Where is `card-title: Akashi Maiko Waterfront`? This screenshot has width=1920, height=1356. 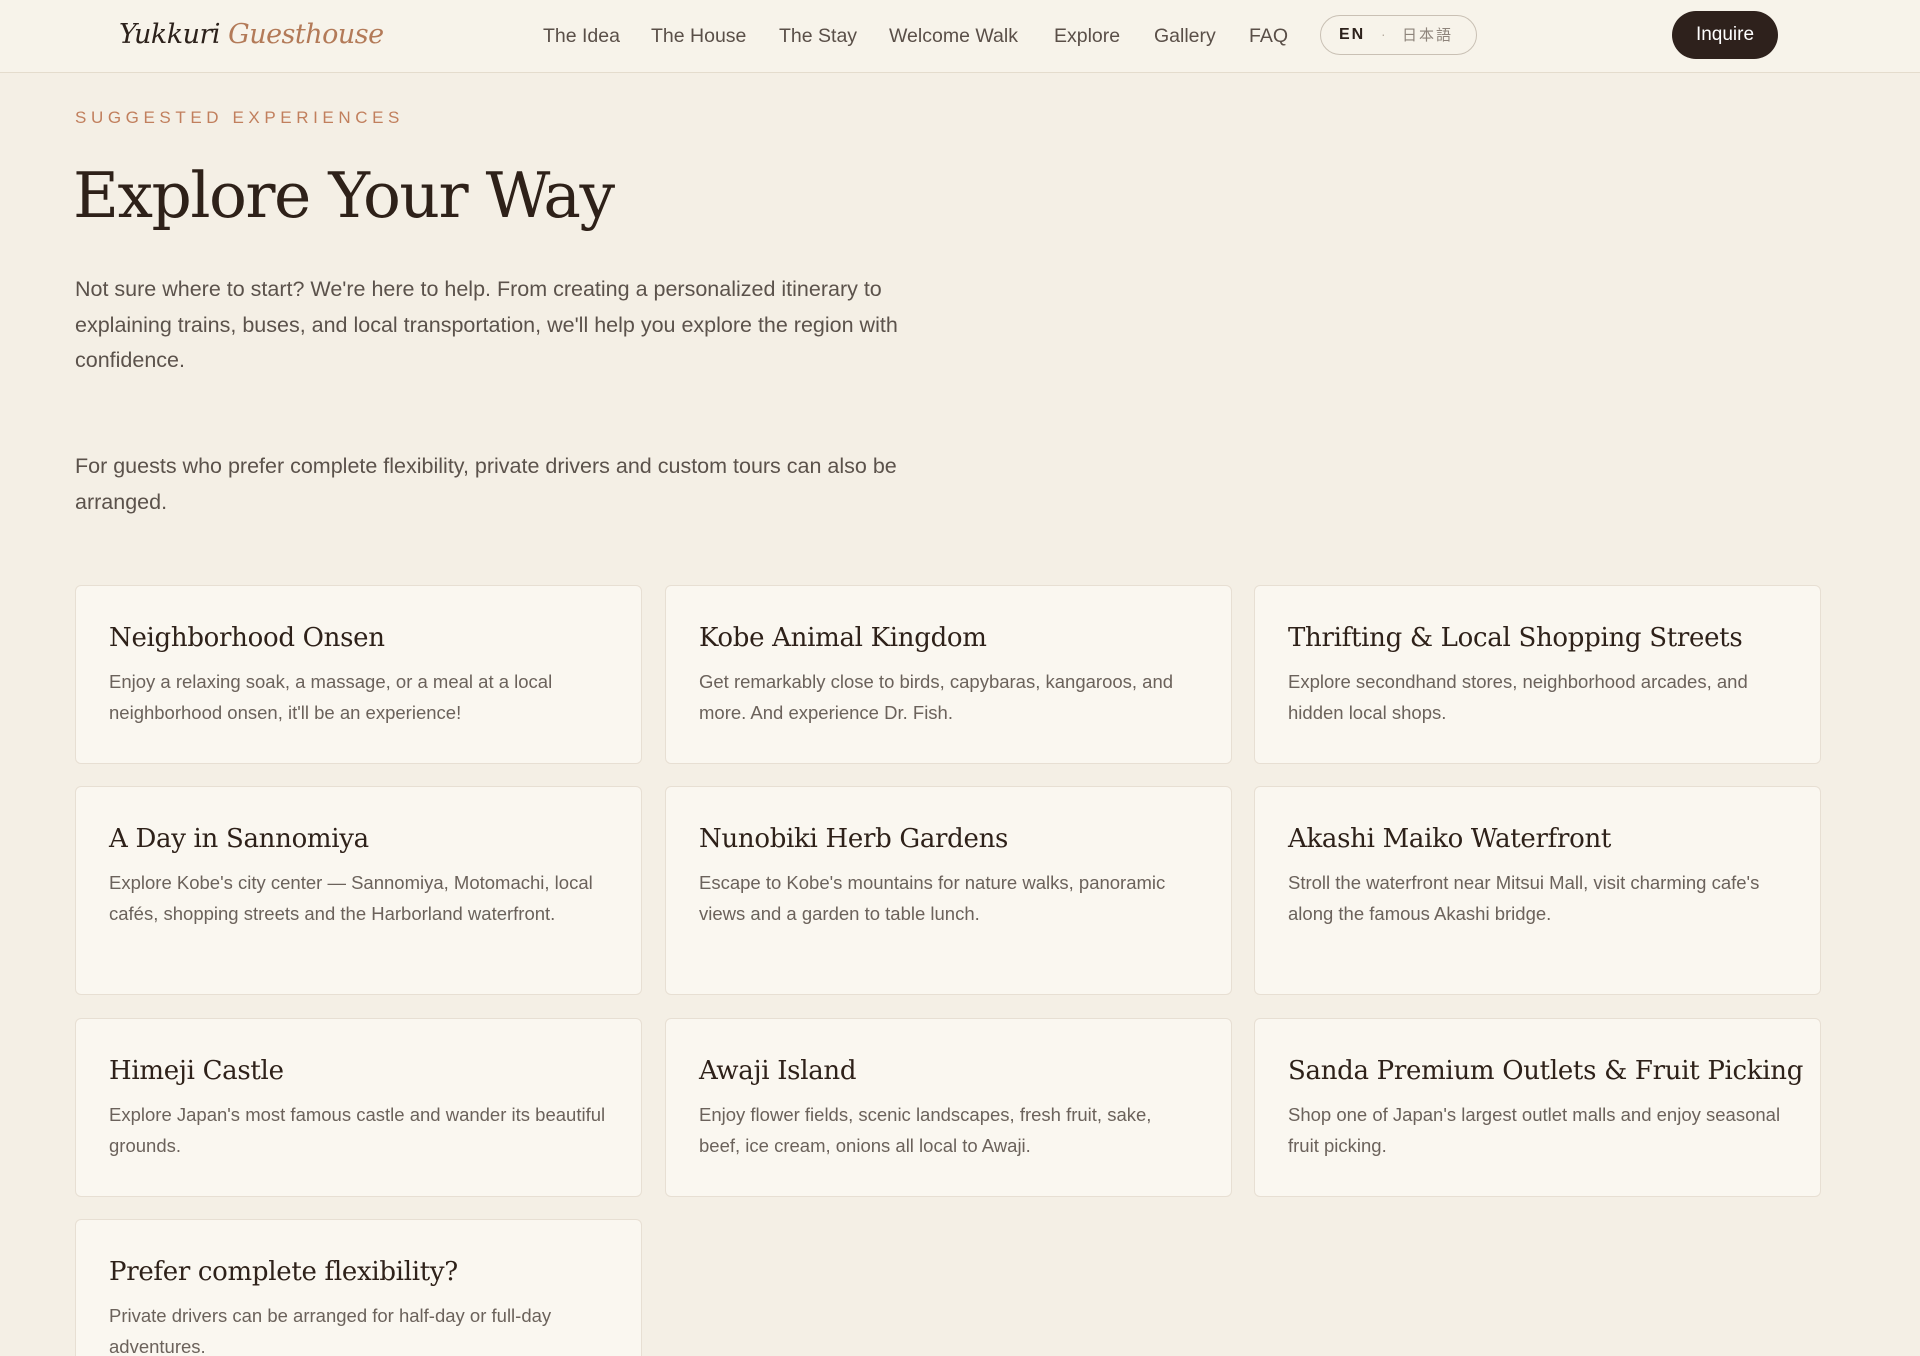
card-title: Akashi Maiko Waterfront is located at coordinates (1450, 839).